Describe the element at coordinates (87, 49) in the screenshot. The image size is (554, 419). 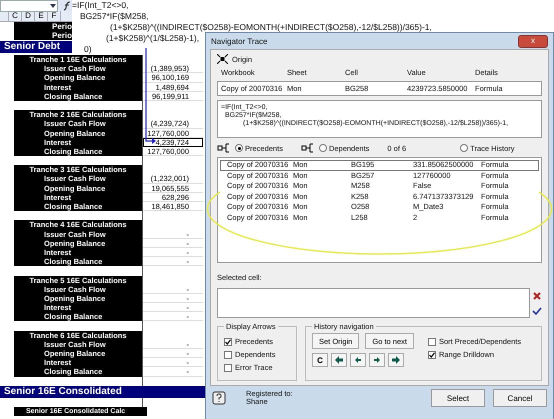
I see `formula-line: 0)` at that location.